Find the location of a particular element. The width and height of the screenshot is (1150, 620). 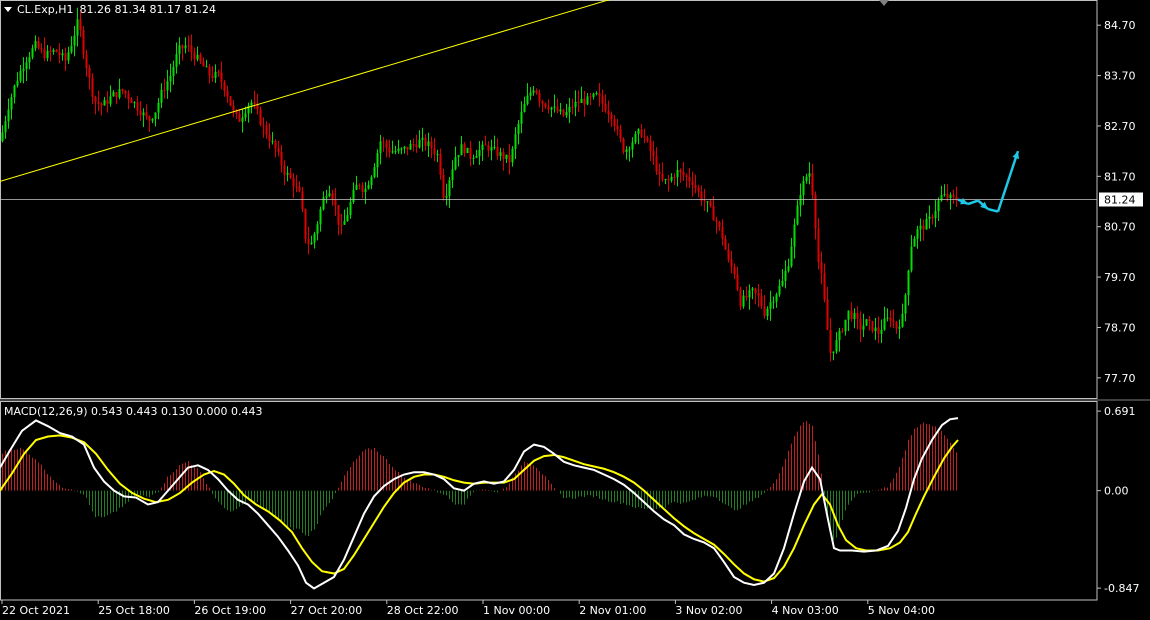

y-tick-label: 78.70 is located at coordinates (1120, 327).